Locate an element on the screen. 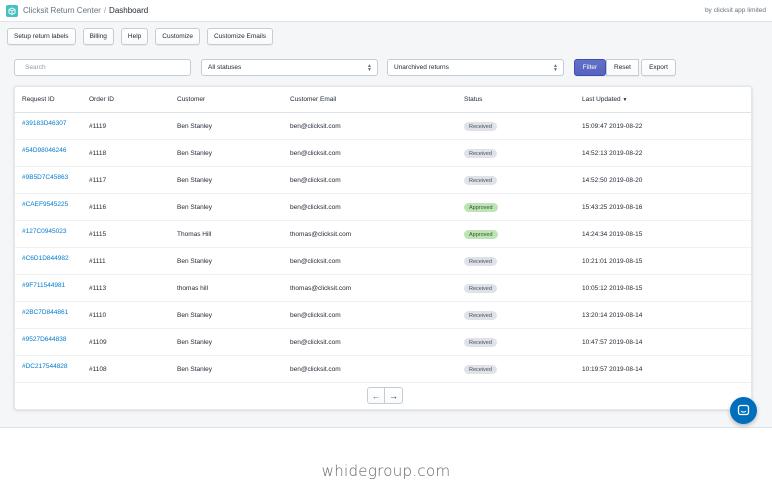 This screenshot has height=503, width=772. breadcrumb-current-page: Dashboard is located at coordinates (129, 10).